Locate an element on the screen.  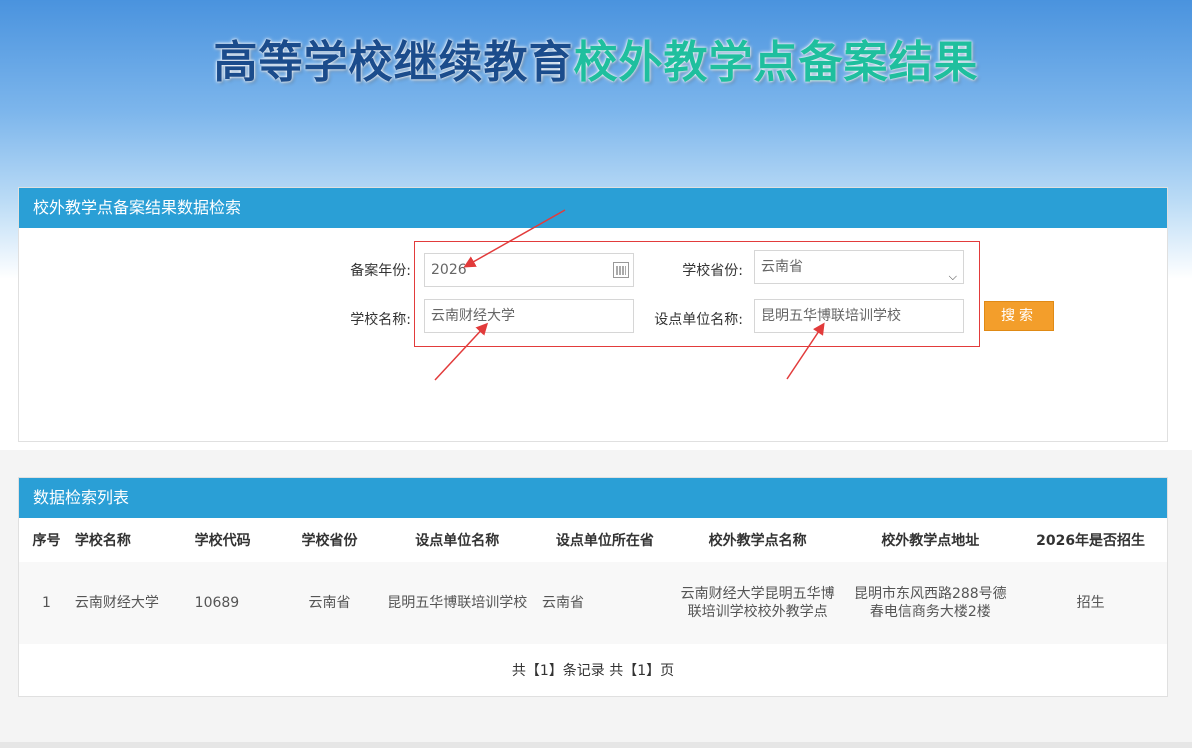
school-input: 云南财经大学 is located at coordinates (529, 316).